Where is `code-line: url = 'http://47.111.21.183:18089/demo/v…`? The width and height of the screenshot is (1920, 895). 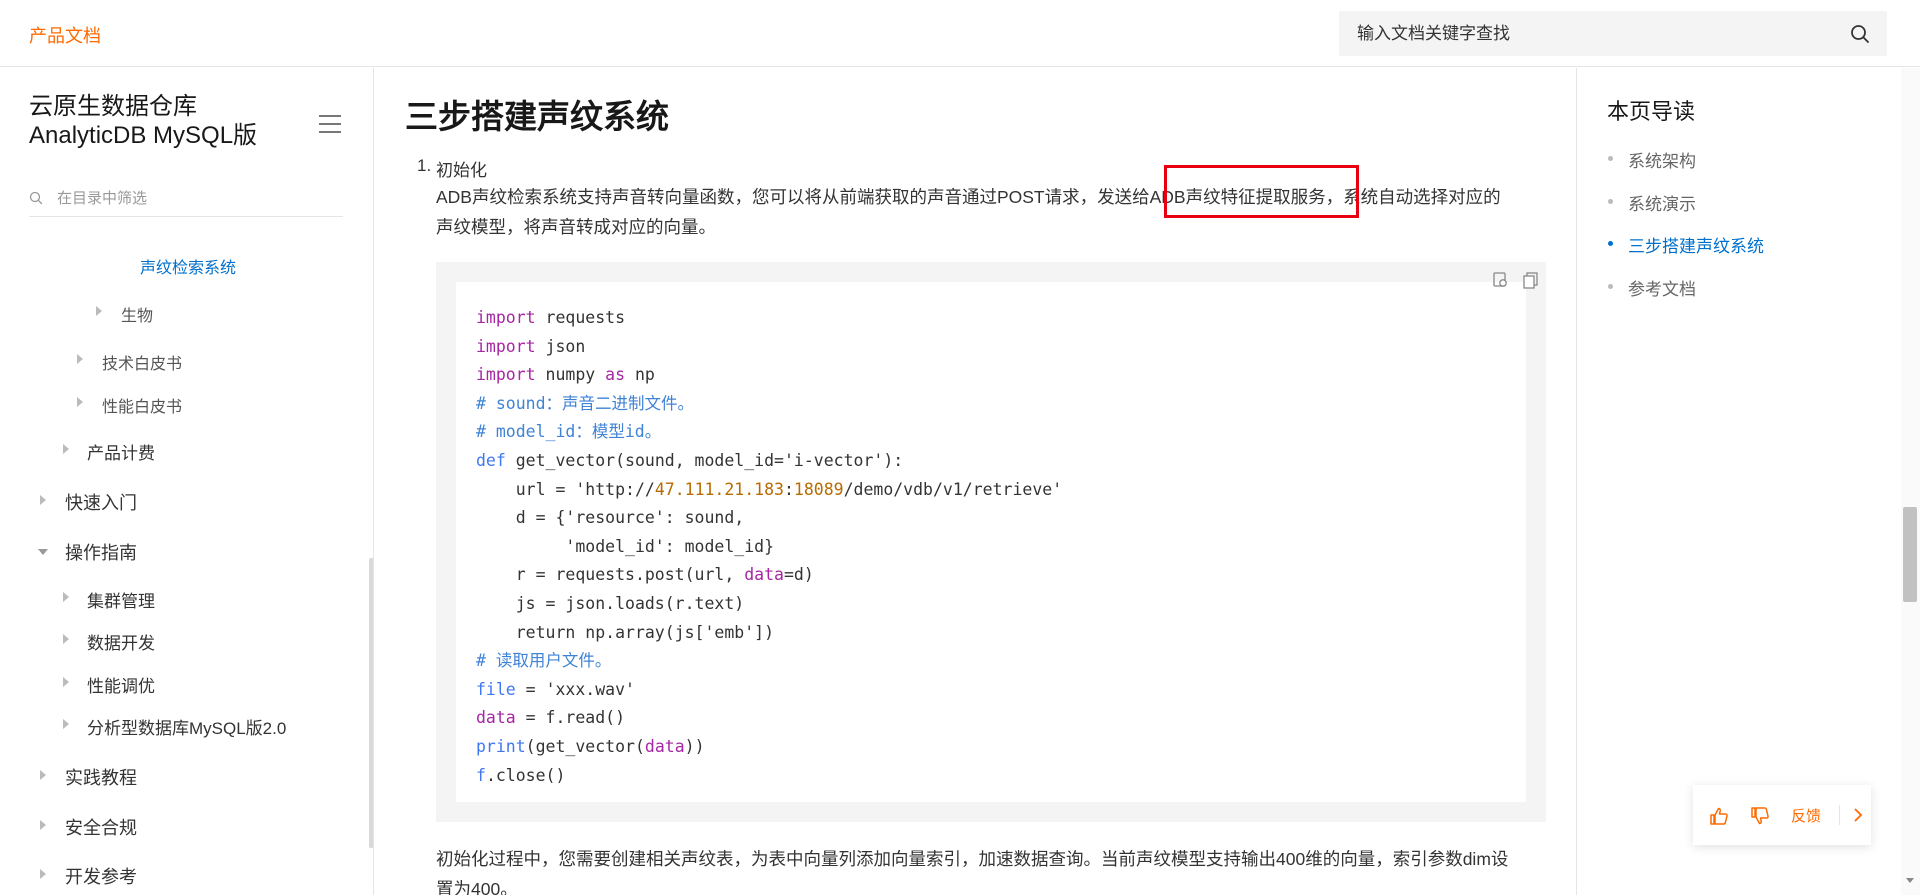 code-line: url = 'http://47.111.21.183:18089/demo/v… is located at coordinates (769, 489).